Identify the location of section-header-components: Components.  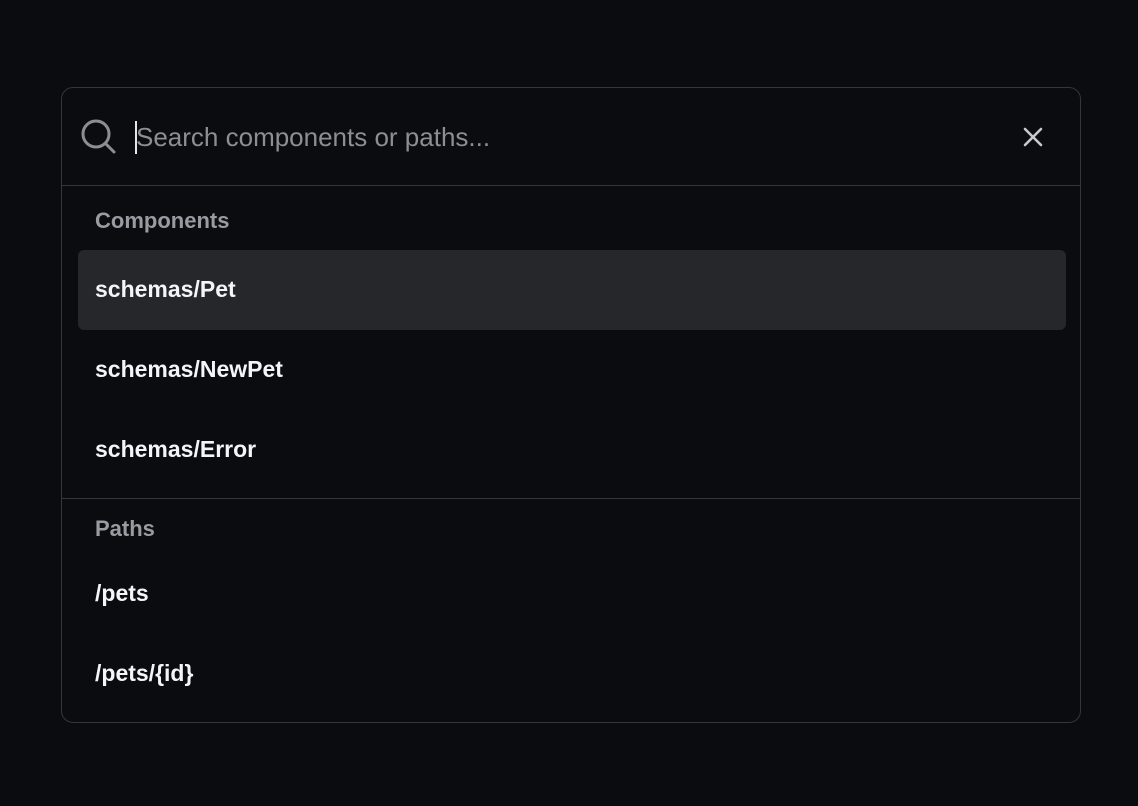
(162, 220).